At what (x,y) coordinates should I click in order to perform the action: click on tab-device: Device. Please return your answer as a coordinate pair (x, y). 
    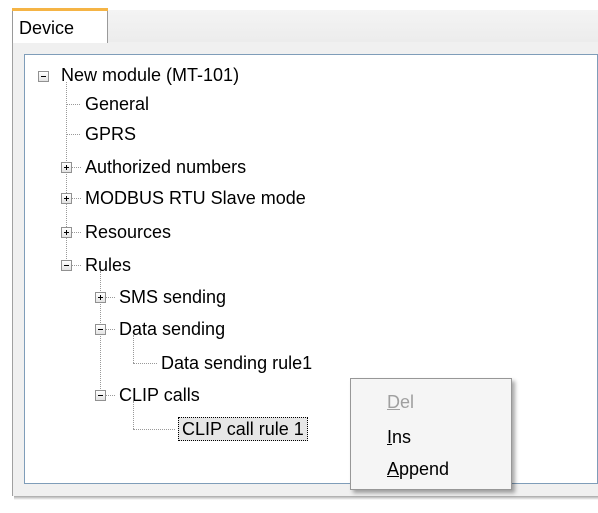
    Looking at the image, I should click on (60, 25).